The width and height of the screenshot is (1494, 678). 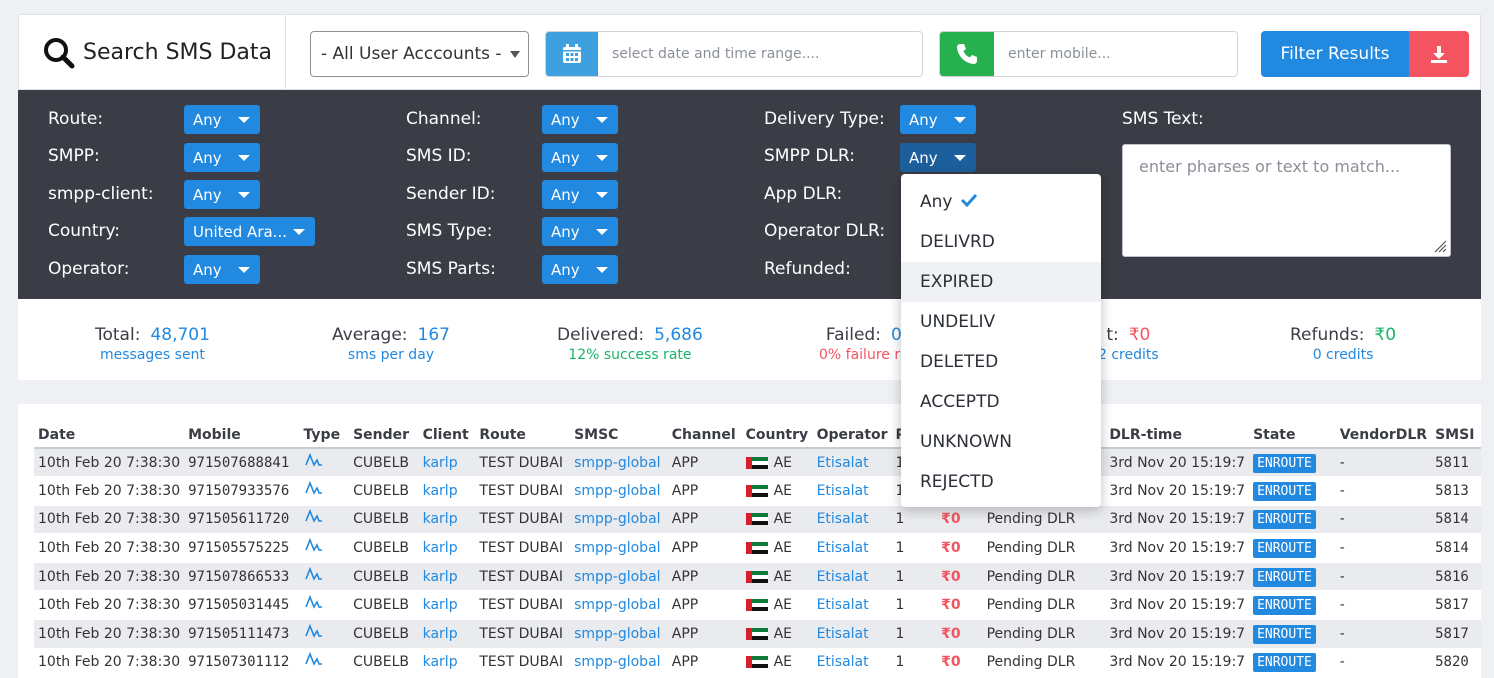 I want to click on cell-cost: ₹0, so click(x=960, y=577).